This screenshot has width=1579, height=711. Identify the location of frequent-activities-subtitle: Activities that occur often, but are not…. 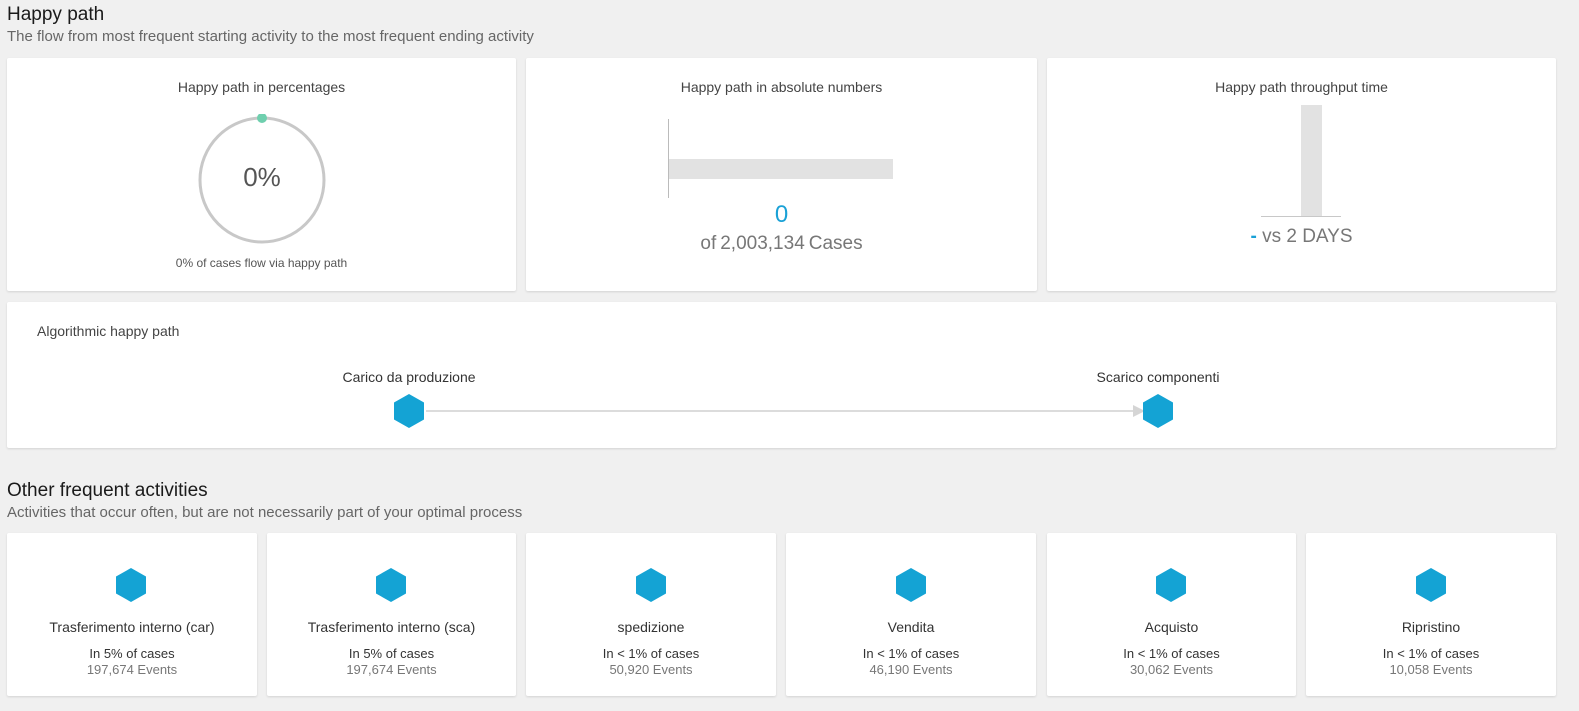
(265, 512).